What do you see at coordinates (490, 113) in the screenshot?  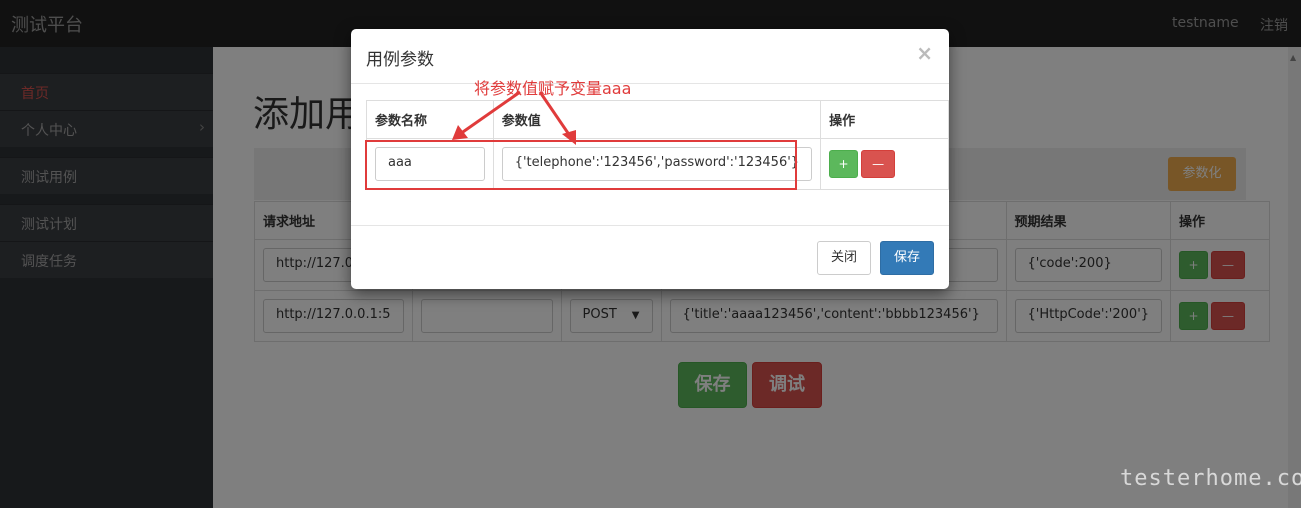 I see `annotation-arrow-left` at bounding box center [490, 113].